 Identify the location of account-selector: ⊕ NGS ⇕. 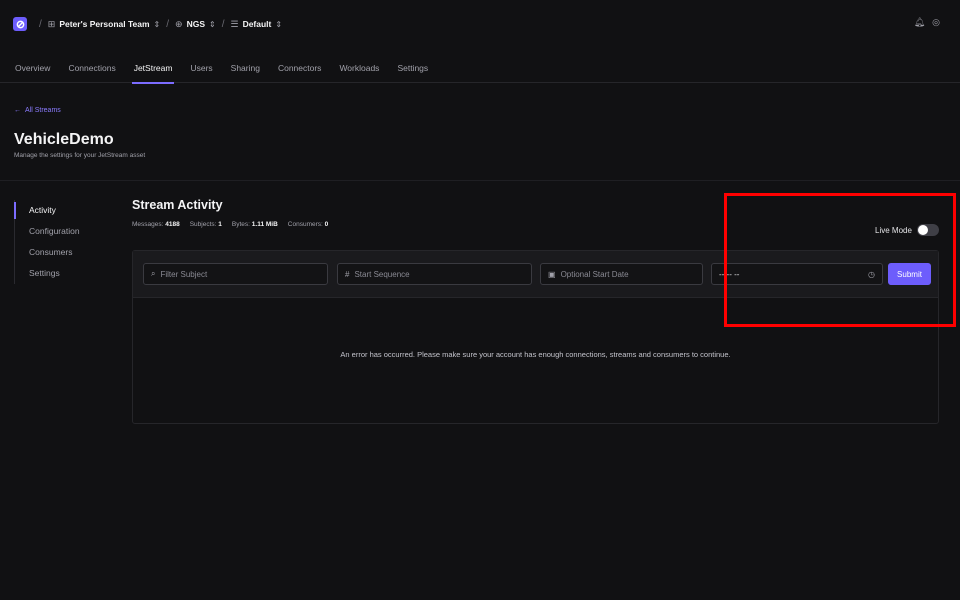
(195, 24).